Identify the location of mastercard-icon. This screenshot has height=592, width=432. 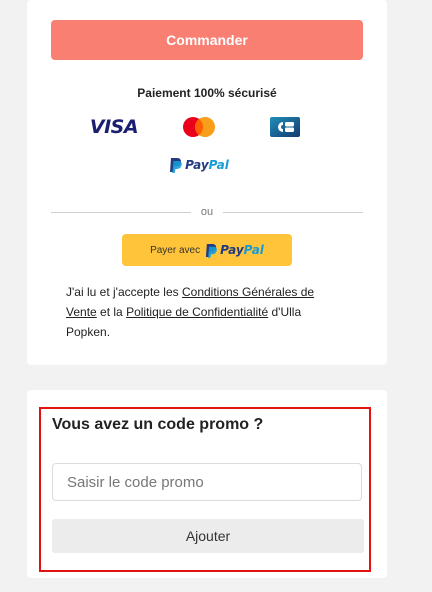
(199, 127).